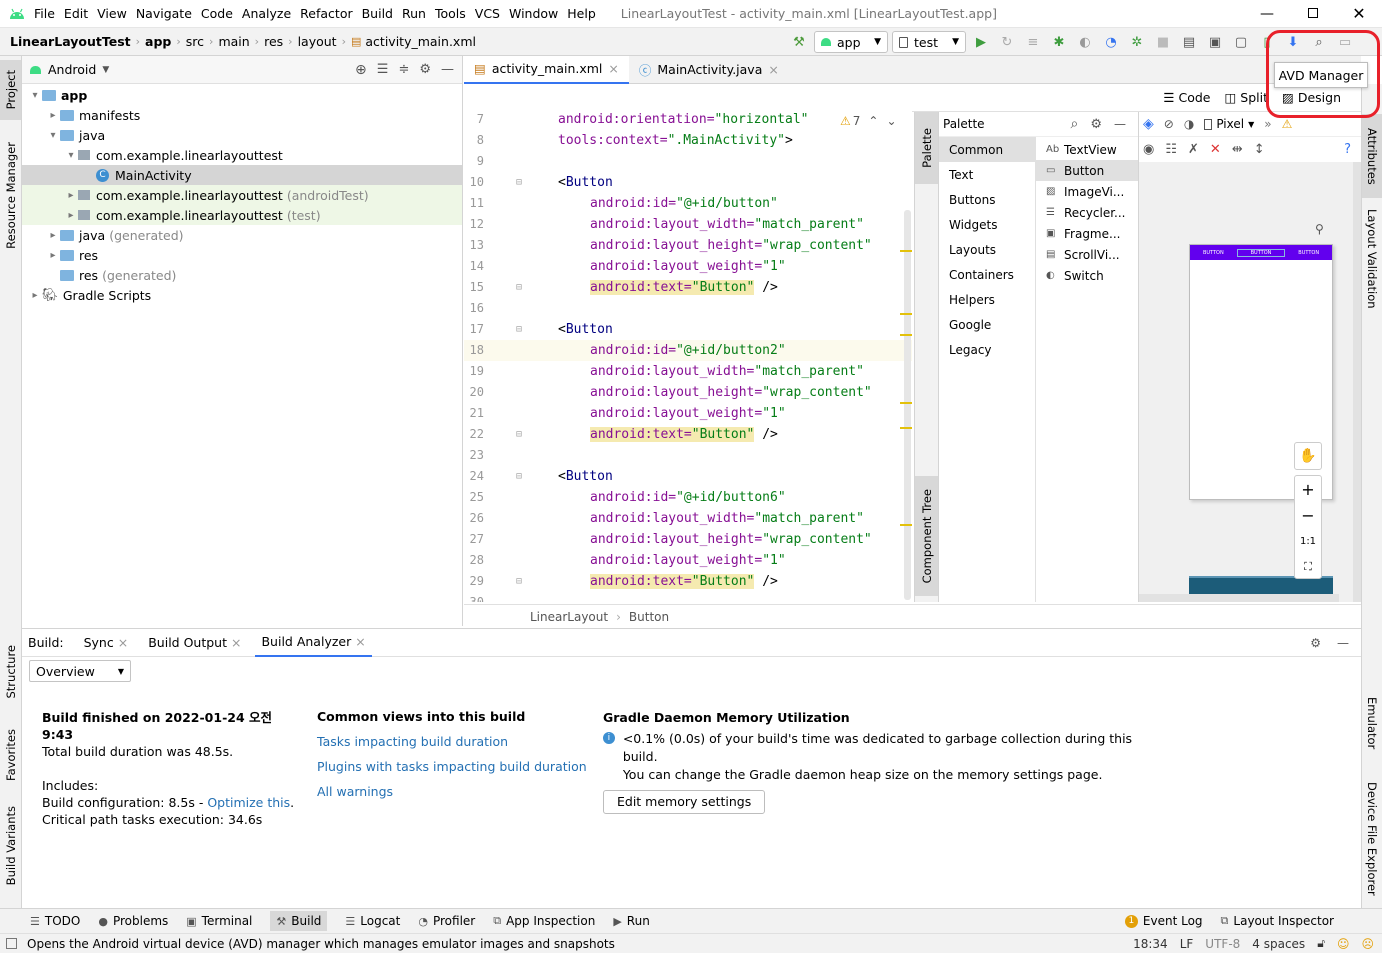 The width and height of the screenshot is (1382, 953). Describe the element at coordinates (414, 13) in the screenshot. I see `menu-run: Run` at that location.